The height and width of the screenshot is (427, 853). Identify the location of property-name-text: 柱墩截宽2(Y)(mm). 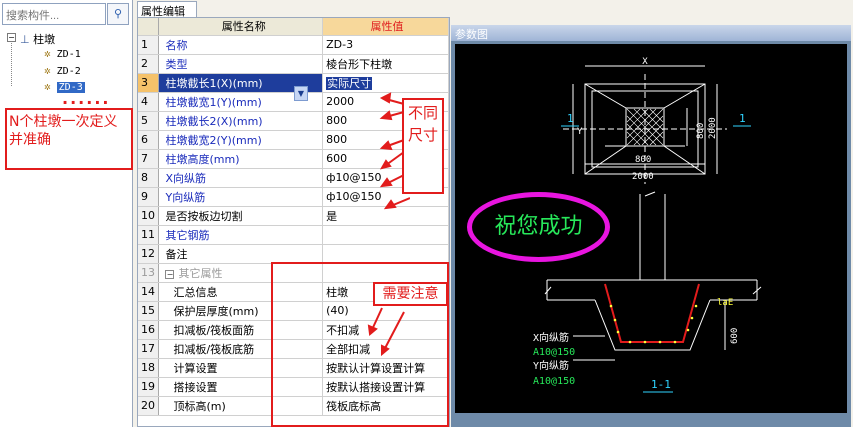
(213, 140).